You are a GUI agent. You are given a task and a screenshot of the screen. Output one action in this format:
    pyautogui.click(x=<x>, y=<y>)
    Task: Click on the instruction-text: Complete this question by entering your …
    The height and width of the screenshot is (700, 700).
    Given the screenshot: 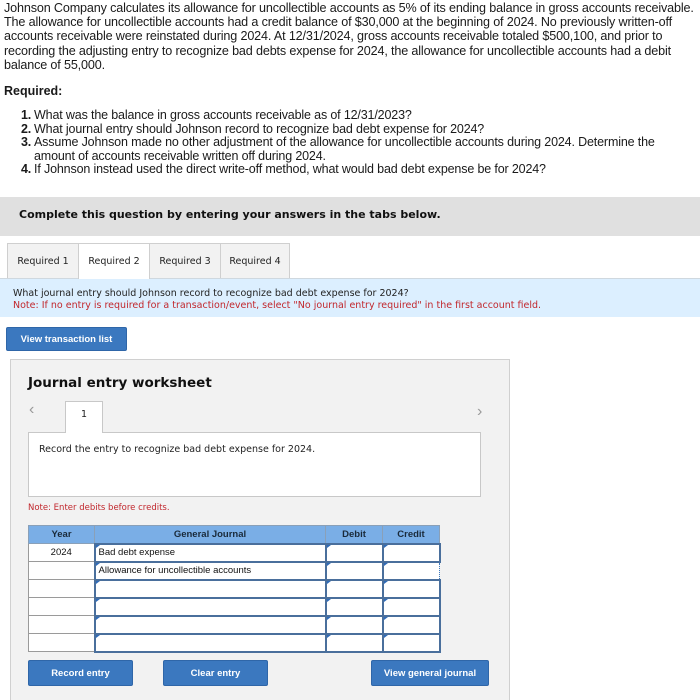 What is the action you would take?
    pyautogui.click(x=230, y=214)
    